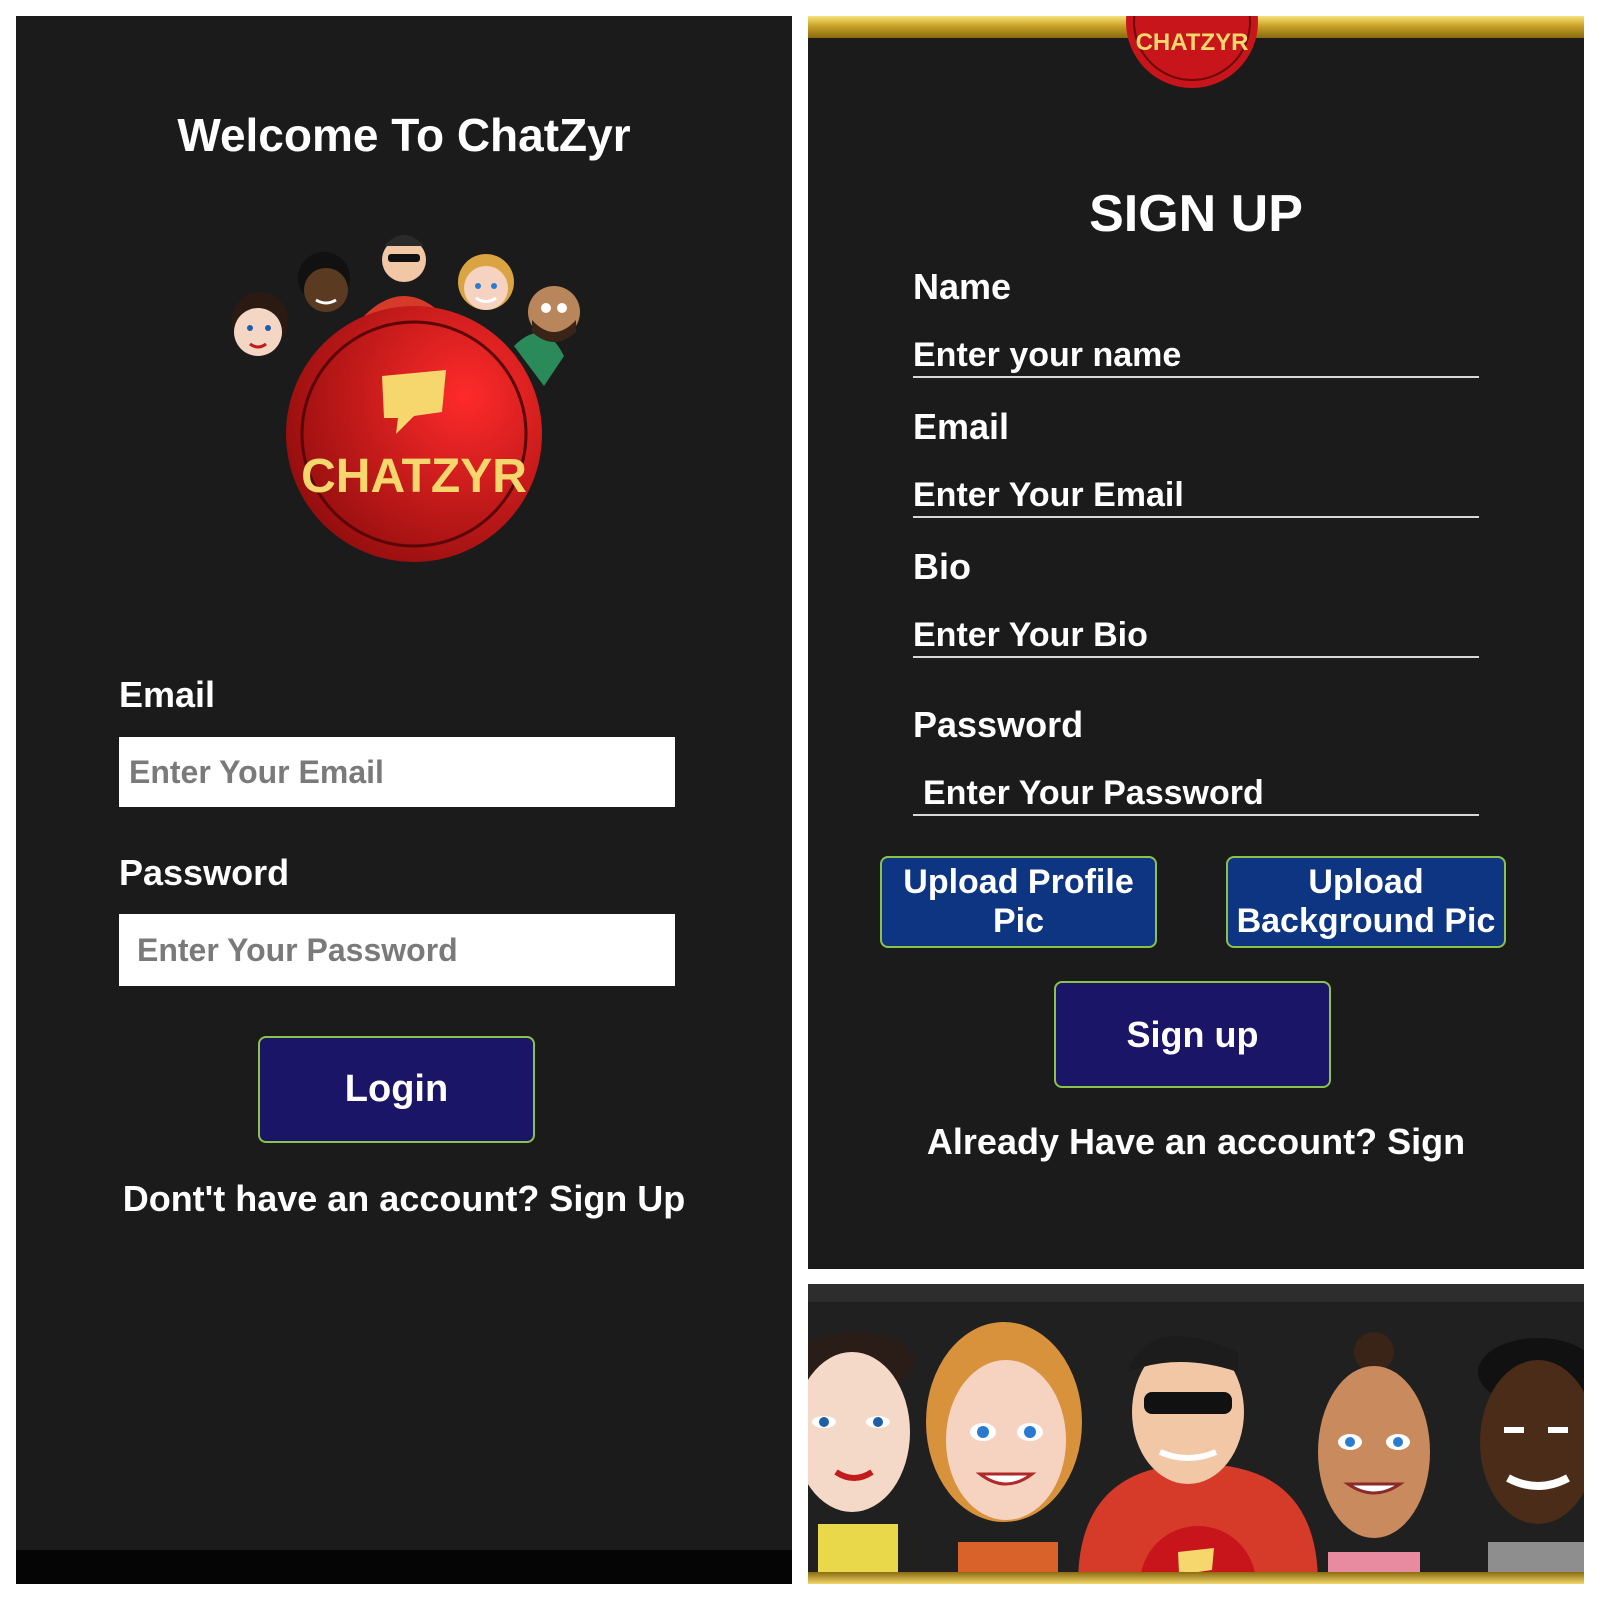 The height and width of the screenshot is (1600, 1600). What do you see at coordinates (942, 566) in the screenshot?
I see `bio-label: Bio` at bounding box center [942, 566].